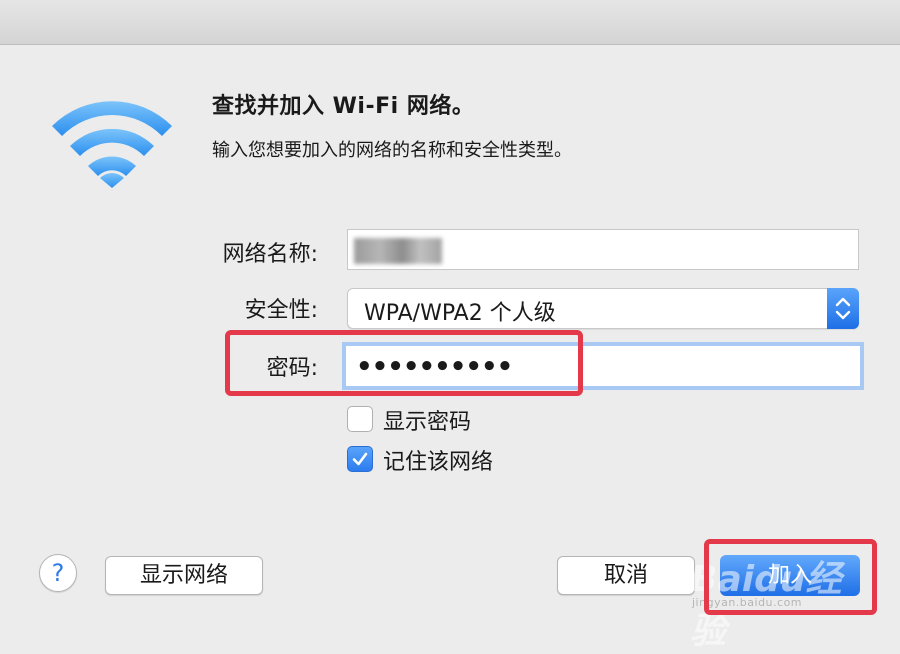  What do you see at coordinates (626, 575) in the screenshot?
I see `cancel-button: 取消` at bounding box center [626, 575].